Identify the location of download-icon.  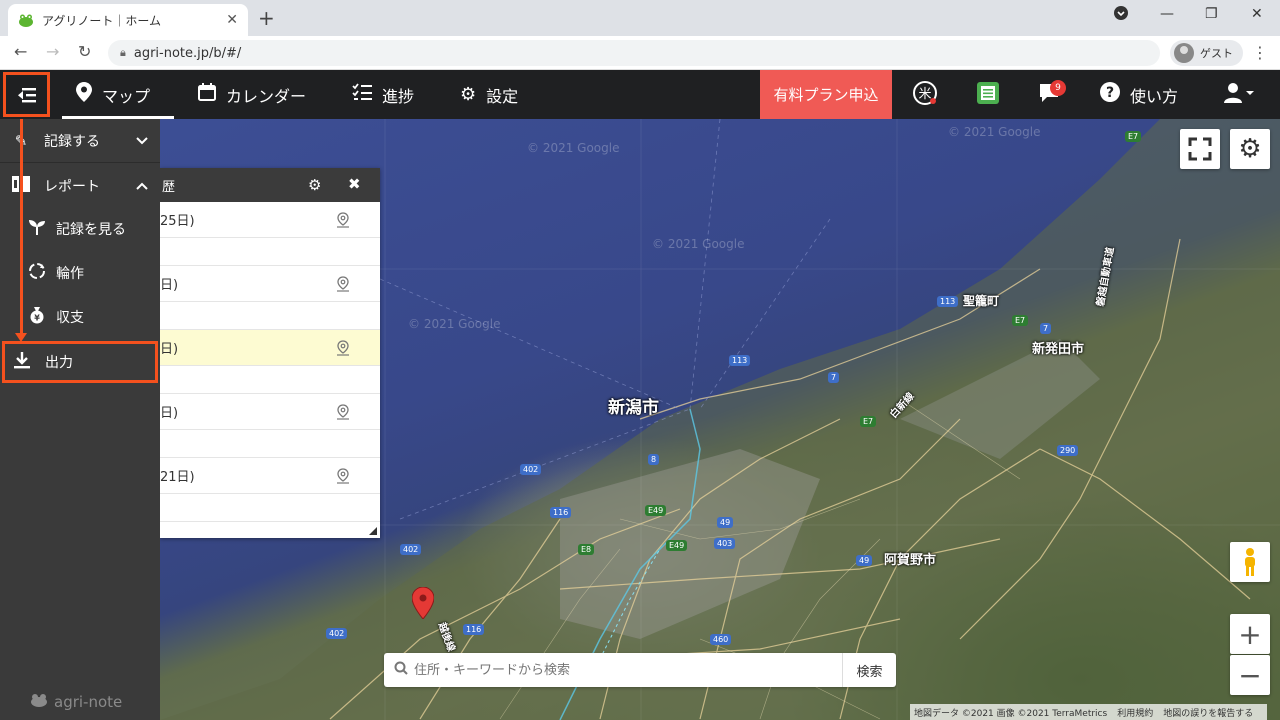
(22, 362).